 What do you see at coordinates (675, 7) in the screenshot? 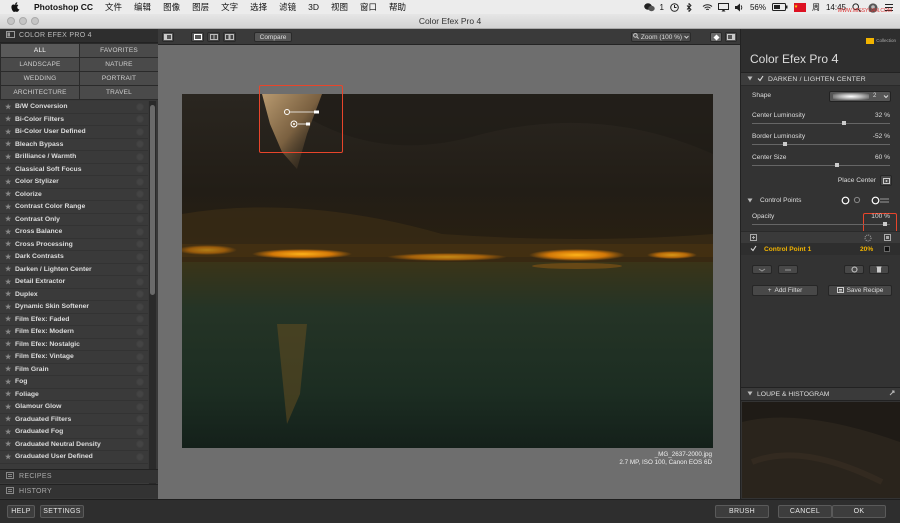
I see `clock-icon` at bounding box center [675, 7].